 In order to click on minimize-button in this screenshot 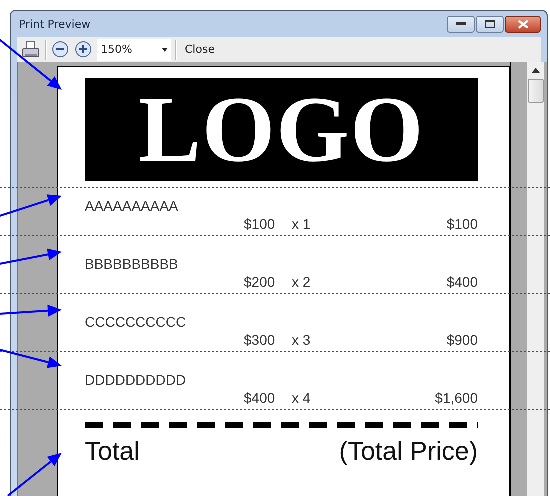, I will do `click(461, 24)`.